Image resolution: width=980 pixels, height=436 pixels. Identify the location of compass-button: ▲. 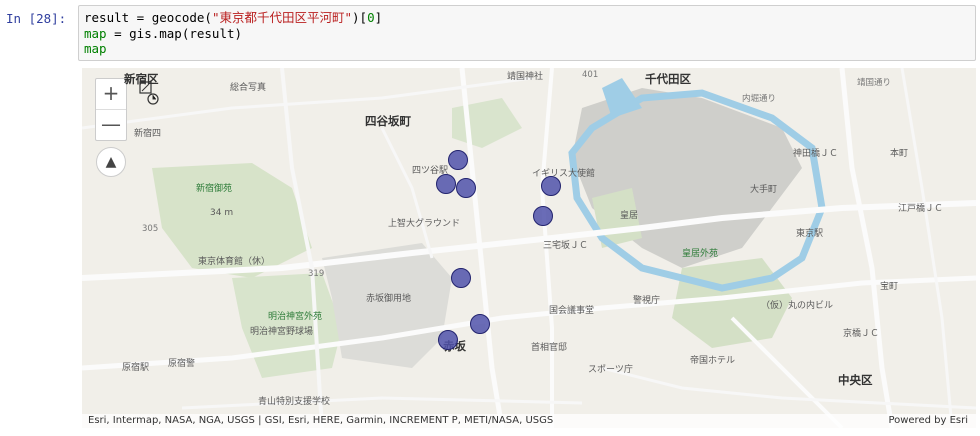
(111, 162).